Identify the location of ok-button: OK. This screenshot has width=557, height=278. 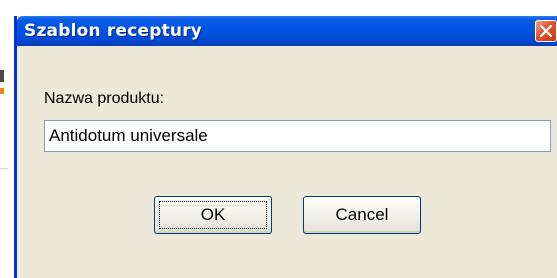
(213, 215).